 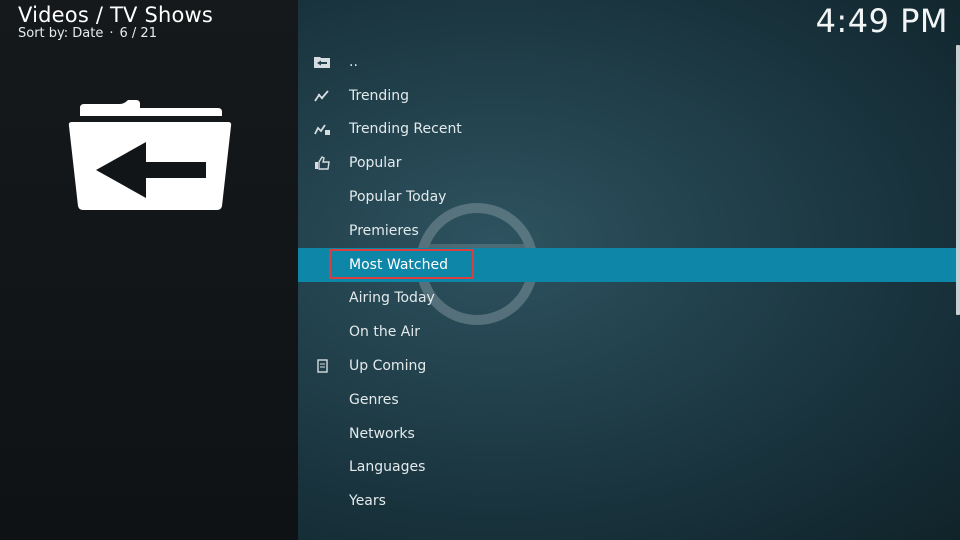 What do you see at coordinates (322, 163) in the screenshot?
I see `thumbs-up-icon` at bounding box center [322, 163].